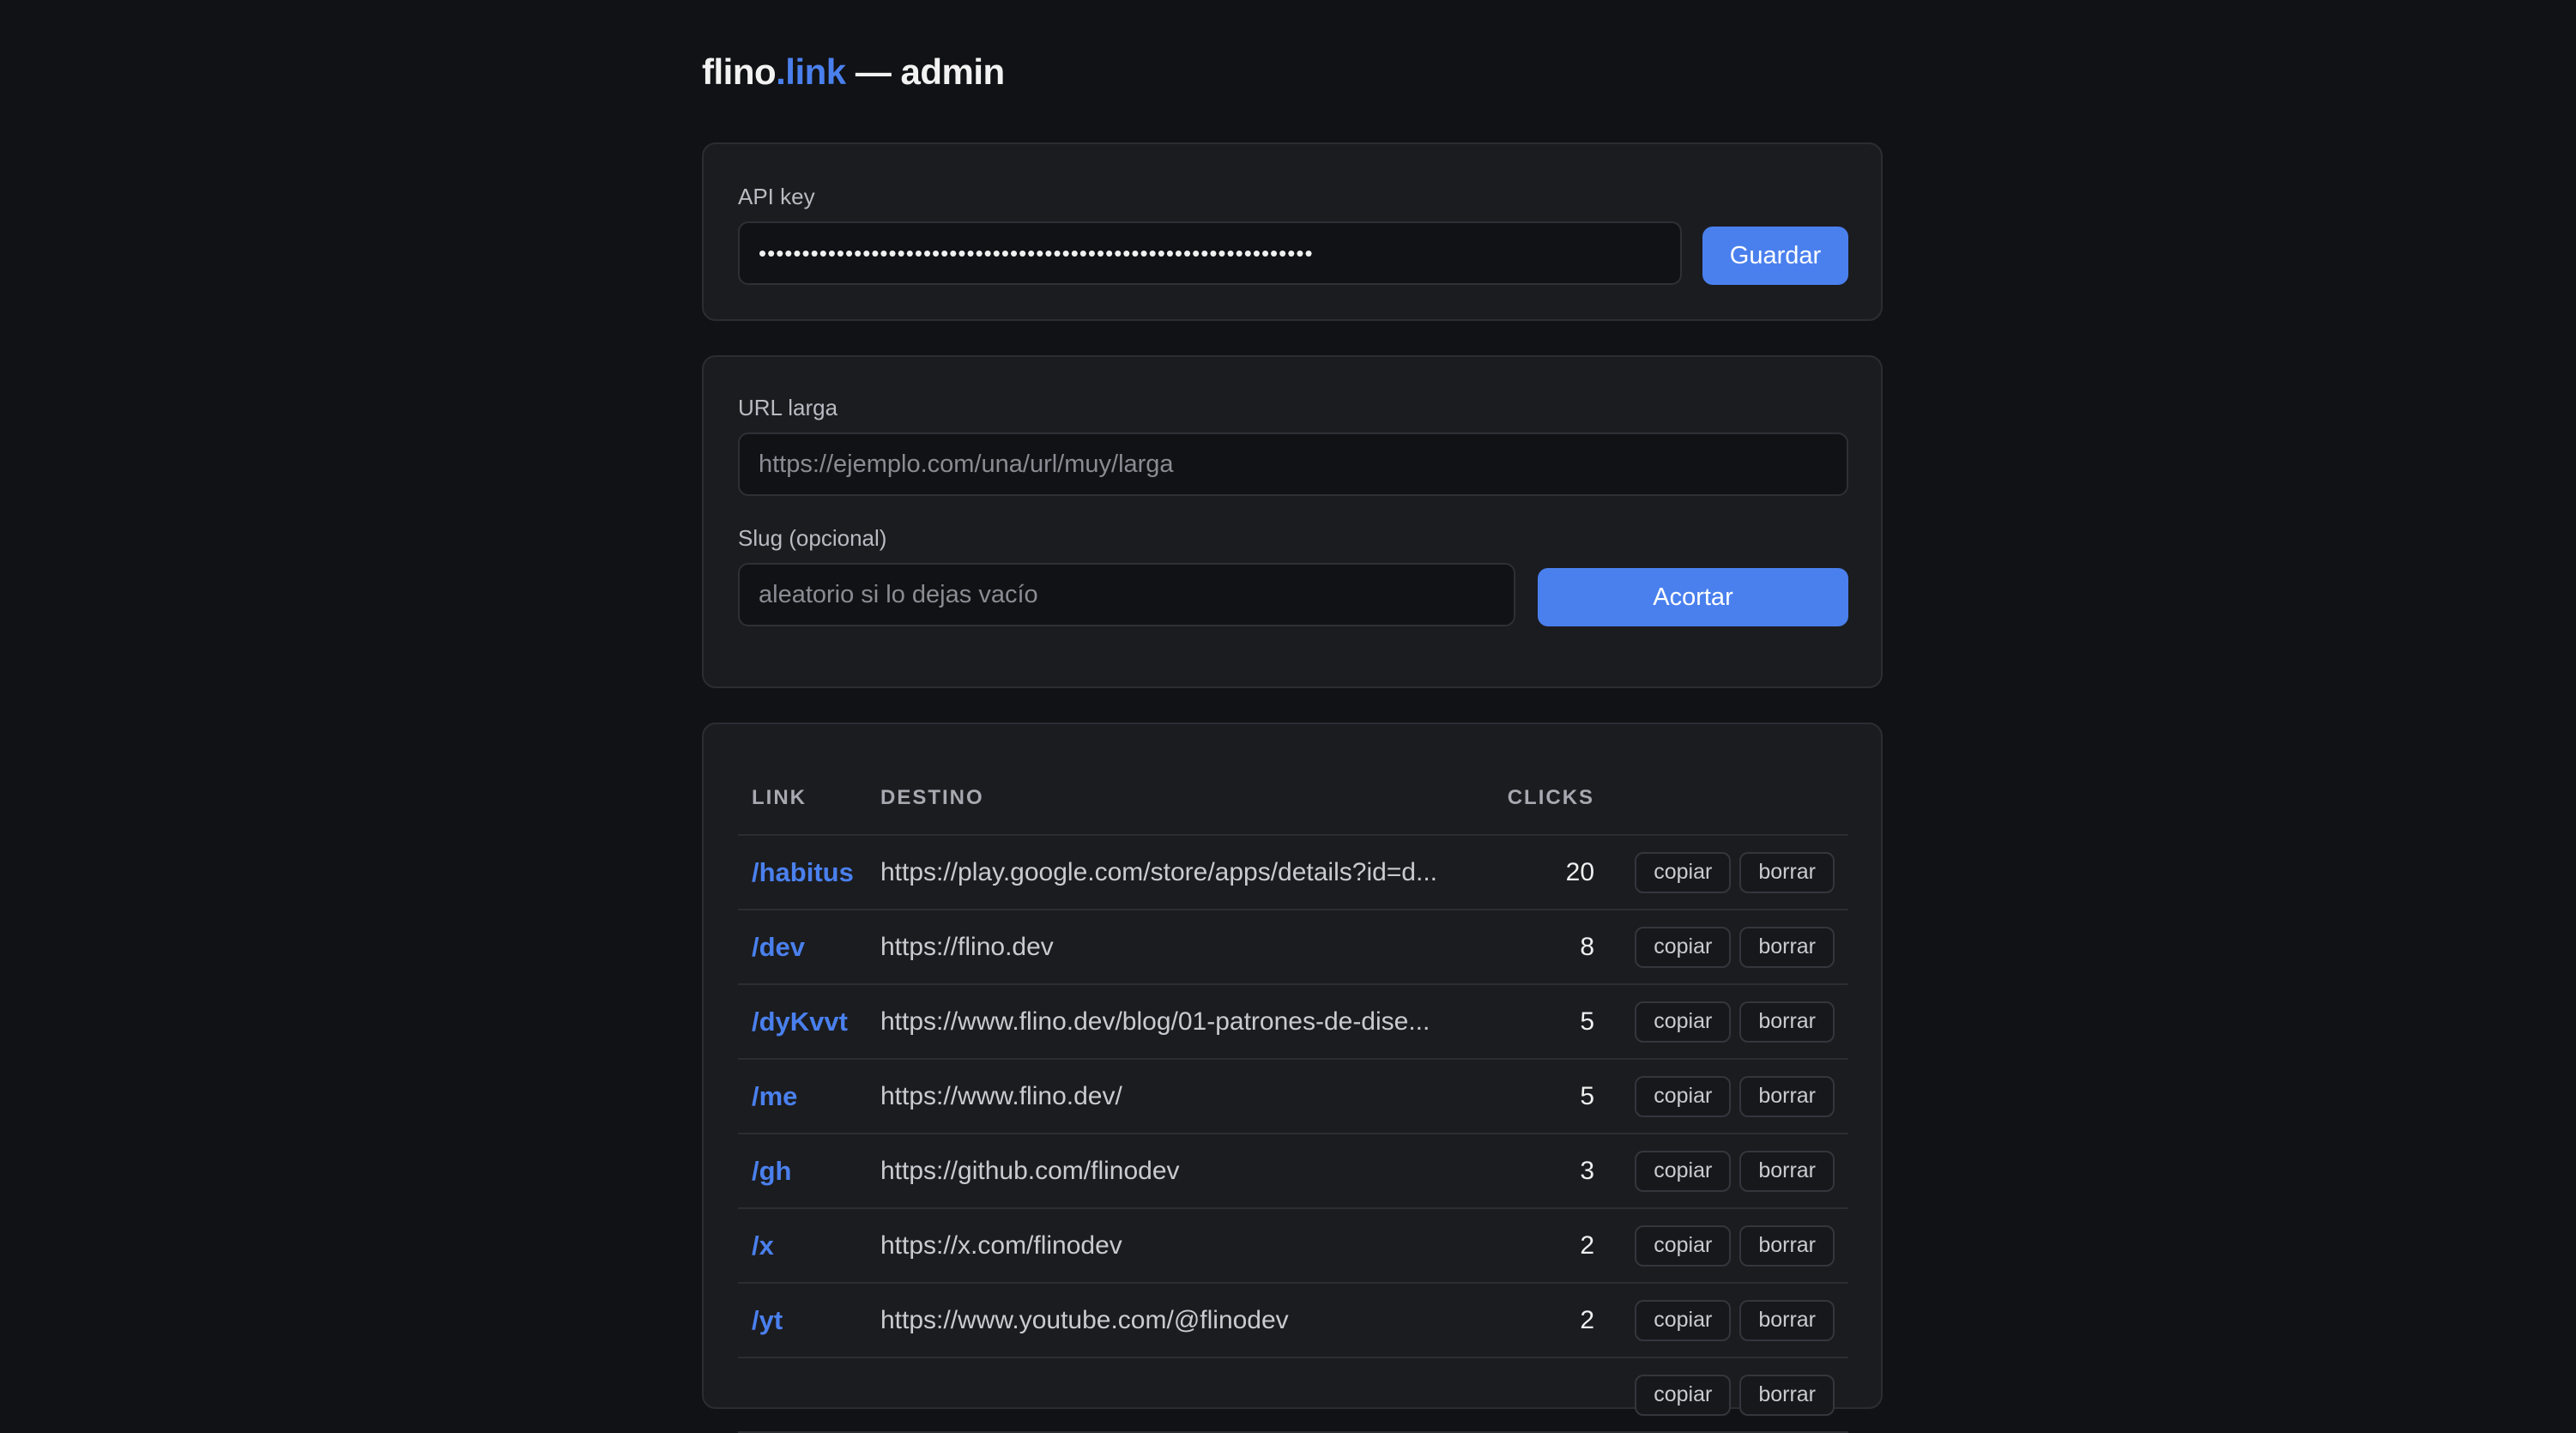 This screenshot has height=1433, width=2576. I want to click on page-title: flino.link — admin, so click(1292, 49).